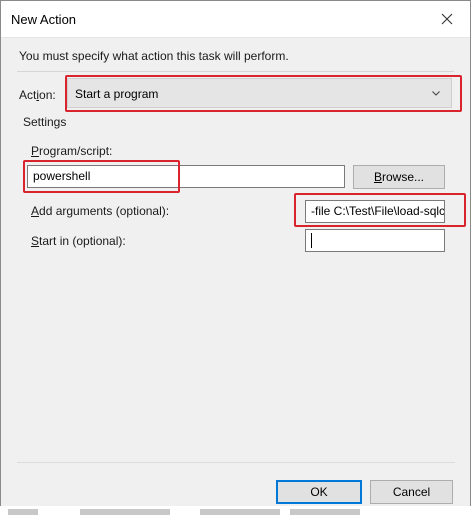 The image size is (472, 520). What do you see at coordinates (45, 122) in the screenshot?
I see `settings-group-label: Settings` at bounding box center [45, 122].